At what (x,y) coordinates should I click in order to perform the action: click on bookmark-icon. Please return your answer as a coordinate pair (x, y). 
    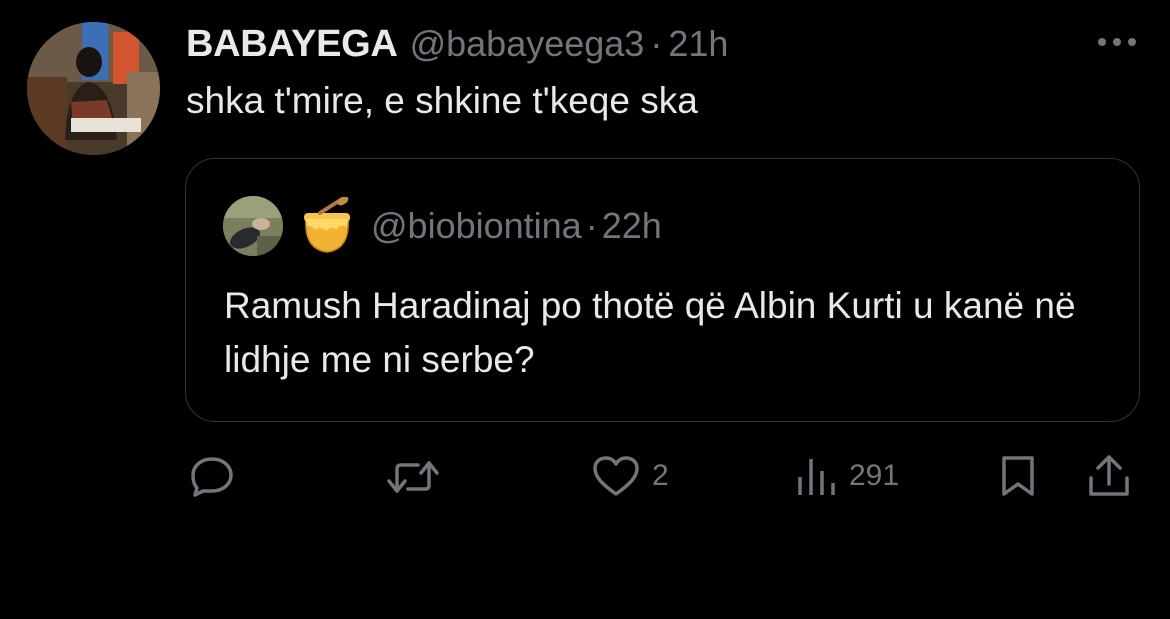
    Looking at the image, I should click on (1018, 476).